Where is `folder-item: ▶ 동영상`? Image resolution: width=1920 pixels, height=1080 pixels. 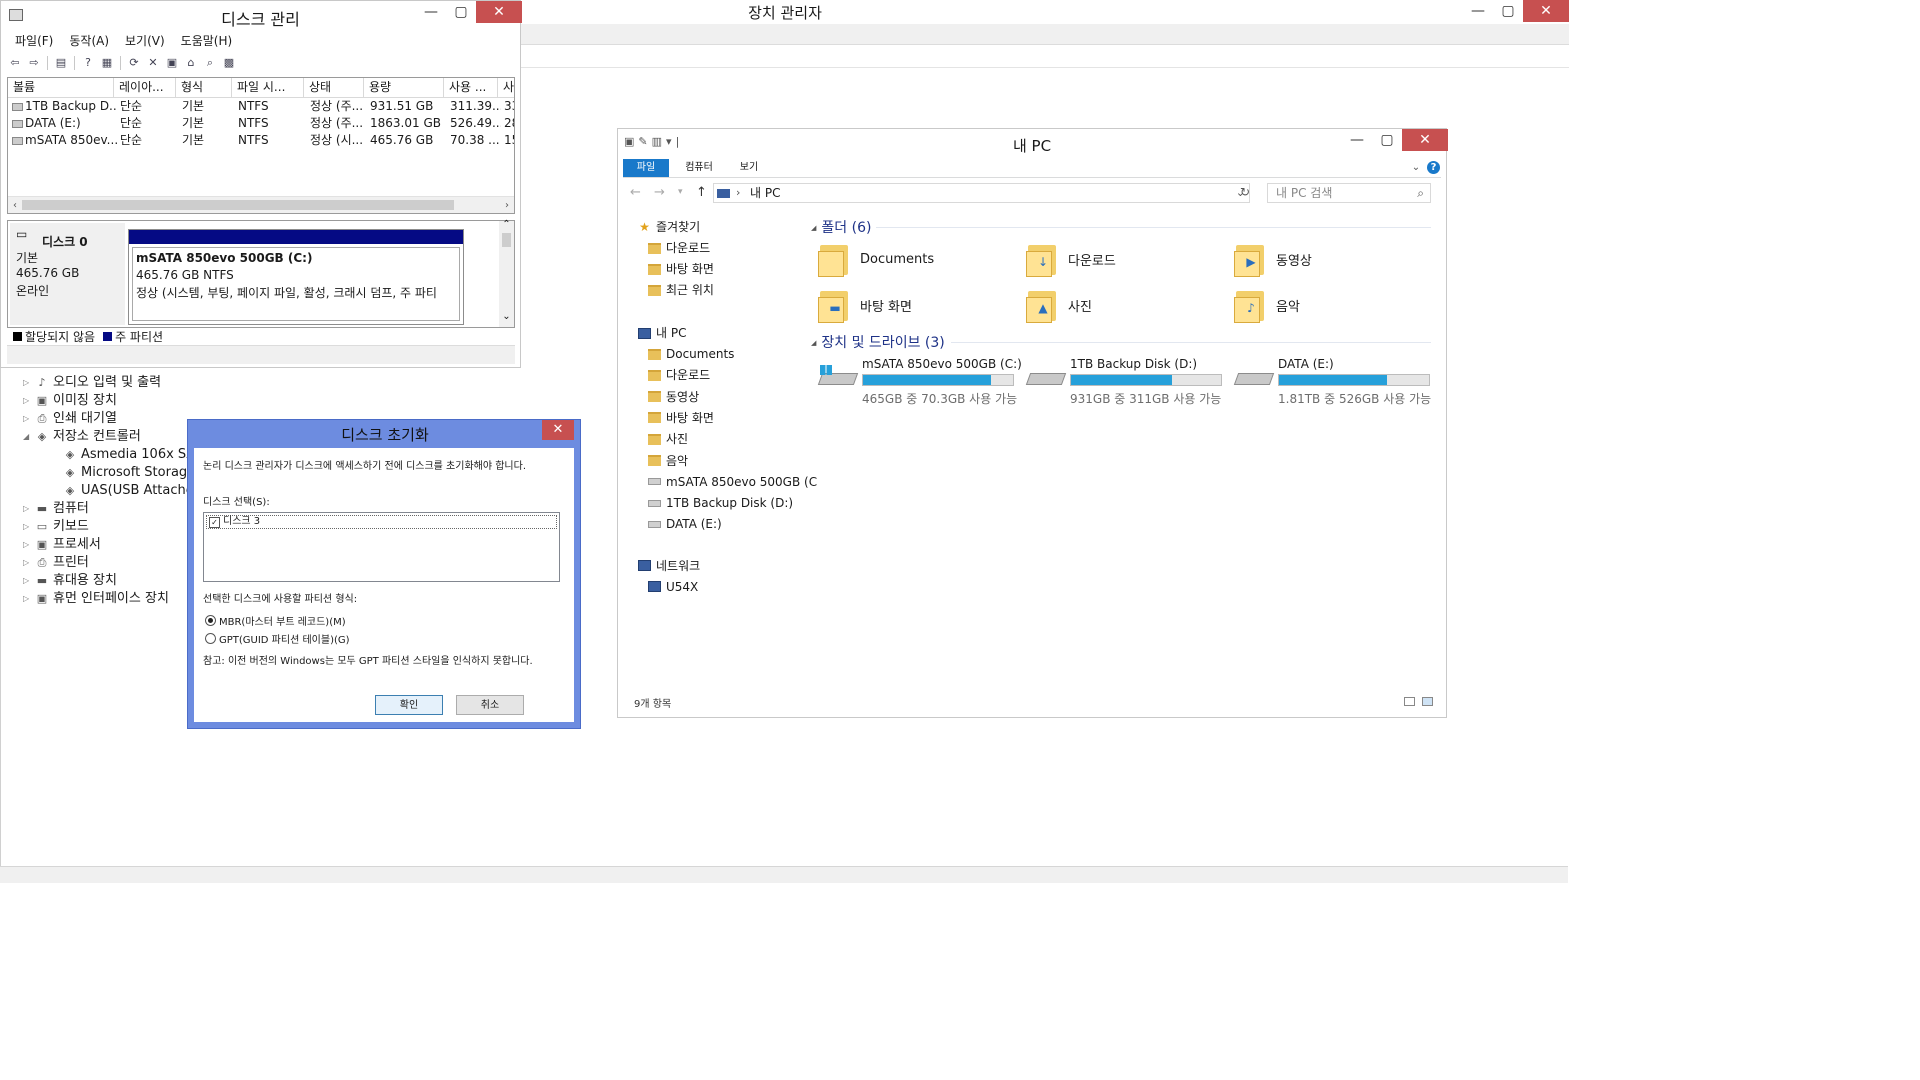
folder-item: ▶ 동영상 is located at coordinates (1273, 259).